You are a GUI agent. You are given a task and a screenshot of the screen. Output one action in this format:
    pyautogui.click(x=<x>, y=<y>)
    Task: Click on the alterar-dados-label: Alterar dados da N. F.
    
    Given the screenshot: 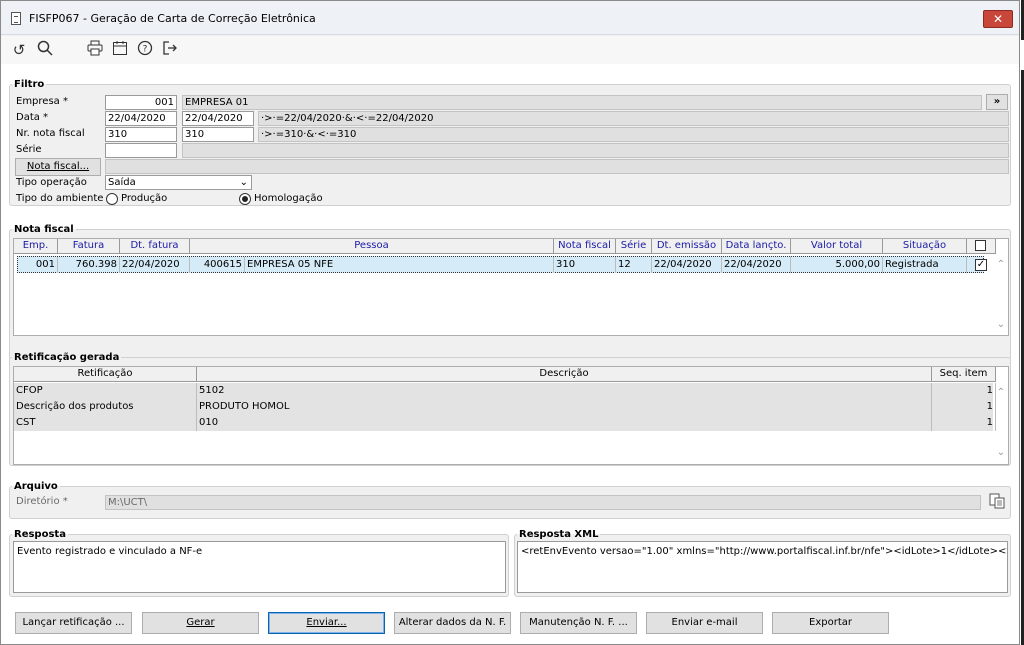 What is the action you would take?
    pyautogui.click(x=452, y=622)
    